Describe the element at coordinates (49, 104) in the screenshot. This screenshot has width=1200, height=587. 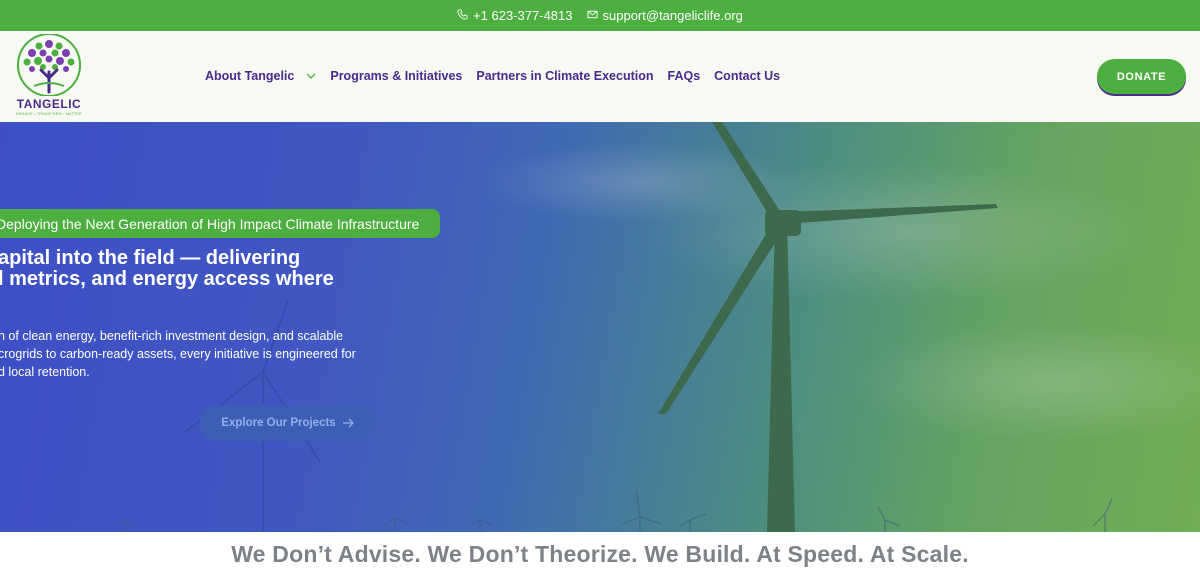
I see `brand-name: TANGELIC` at that location.